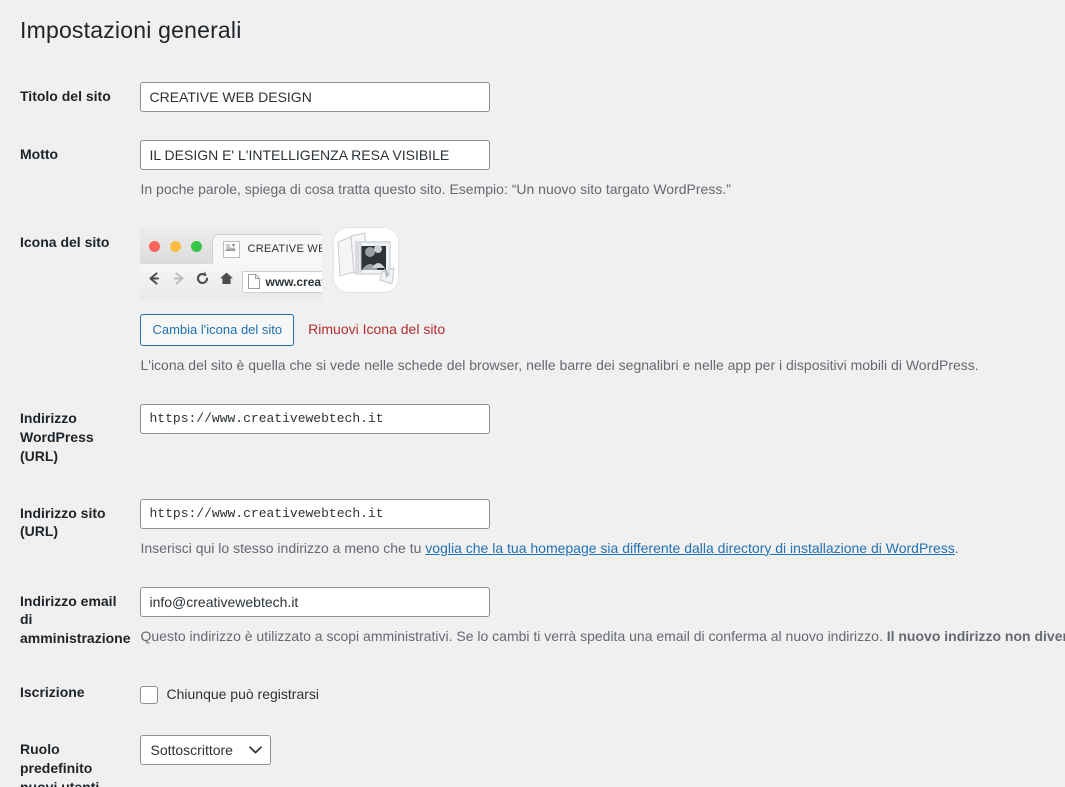  I want to click on membership-checkbox, so click(149, 694).